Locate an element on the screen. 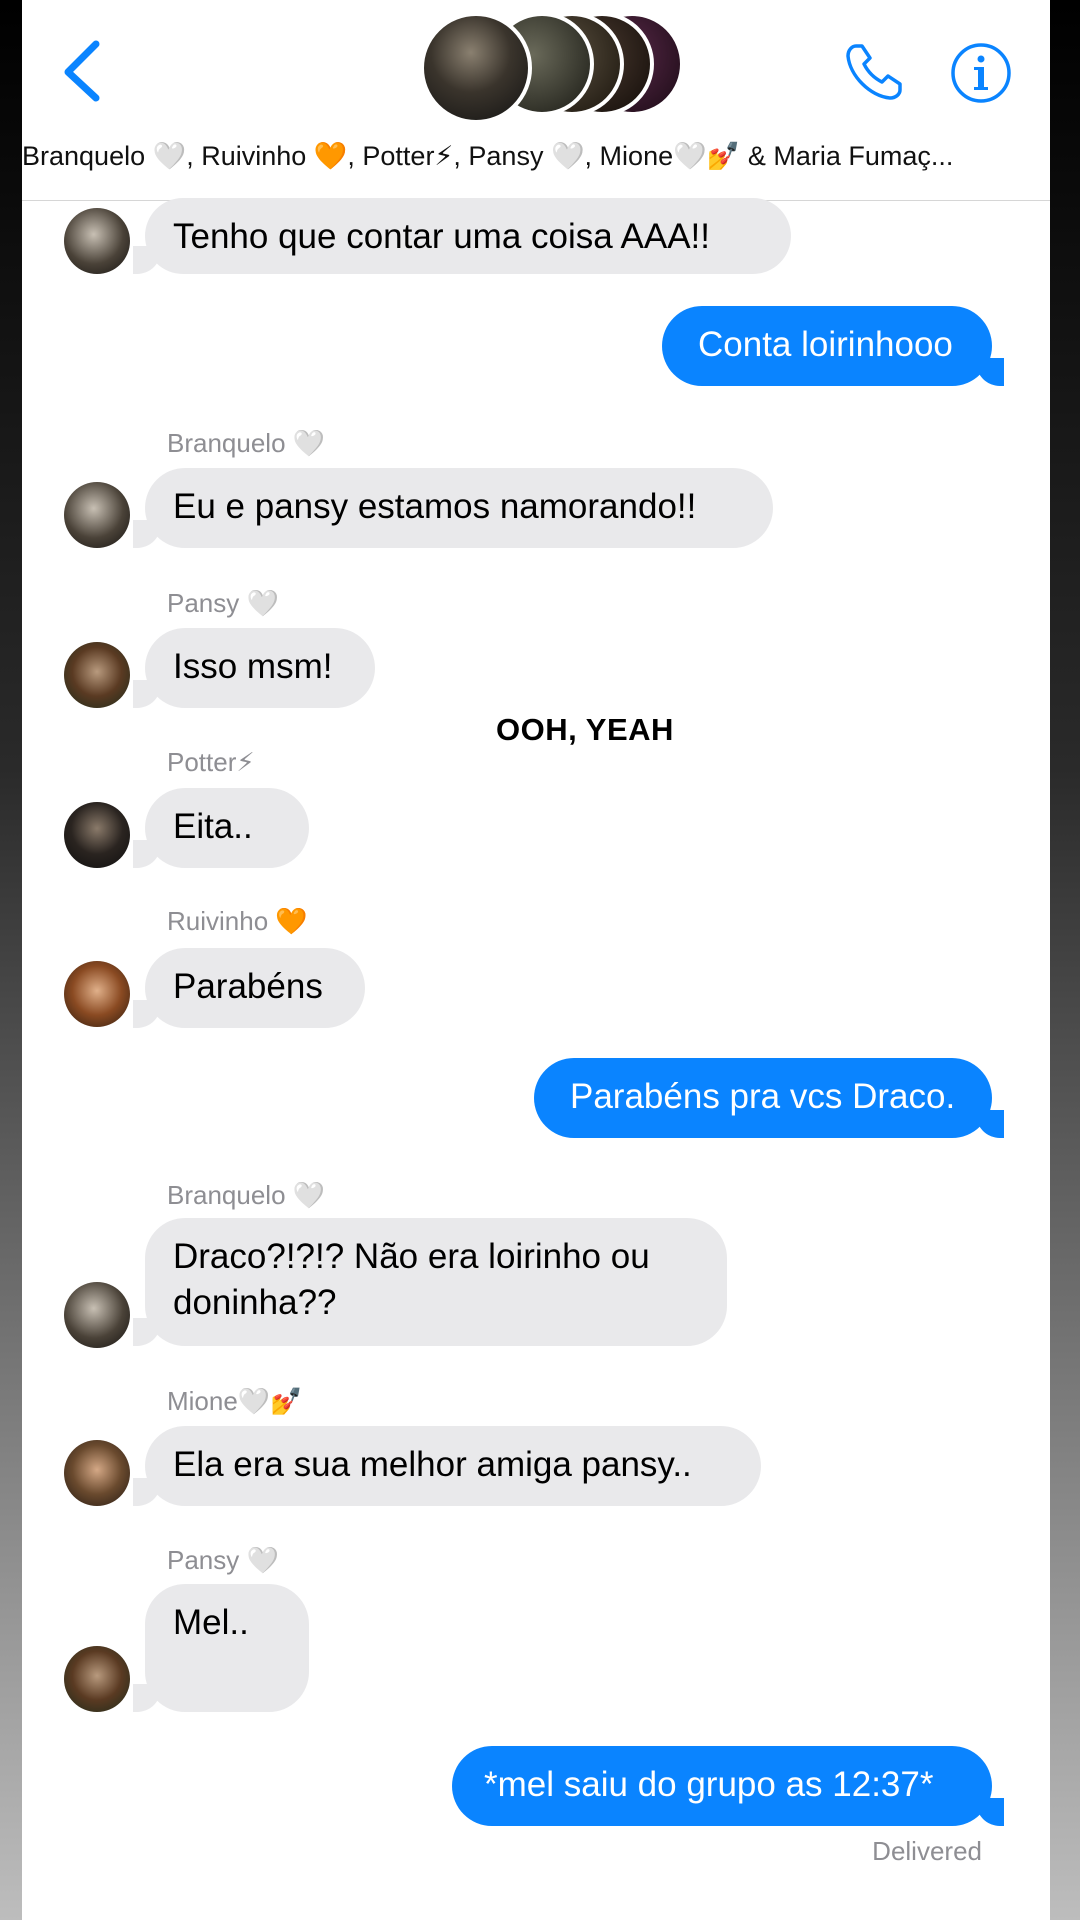  message-bubble: Conta loirinhooo is located at coordinates (833, 346).